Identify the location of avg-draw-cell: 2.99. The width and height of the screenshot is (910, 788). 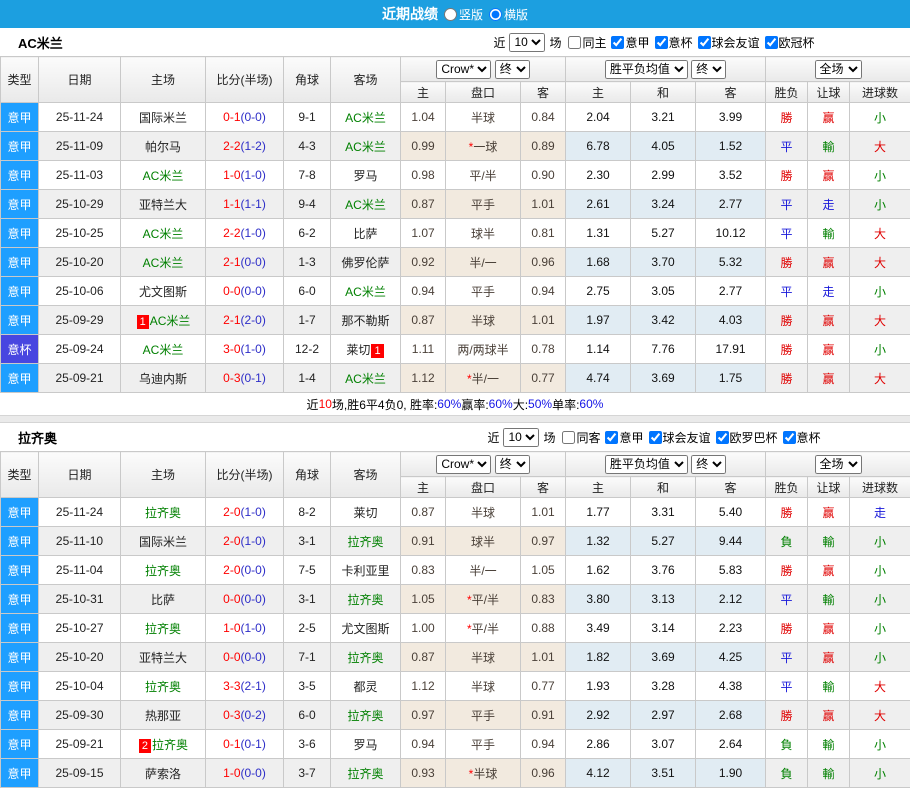
(663, 175).